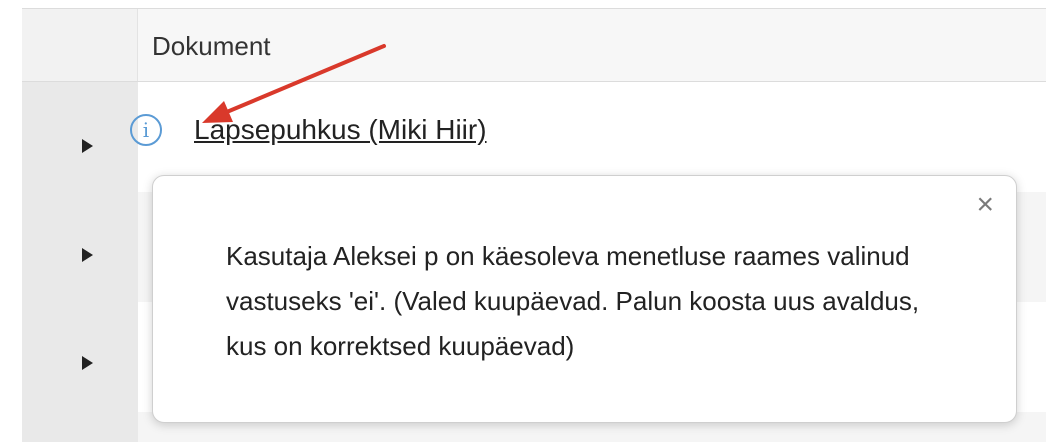 This screenshot has width=1046, height=442. I want to click on info-icon: i, so click(146, 130).